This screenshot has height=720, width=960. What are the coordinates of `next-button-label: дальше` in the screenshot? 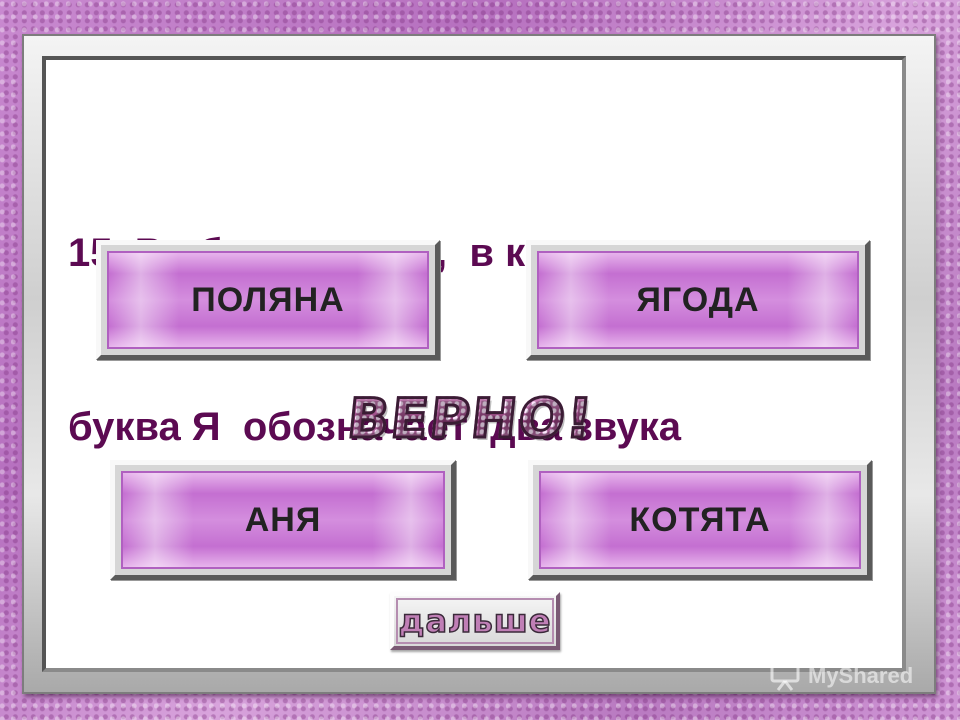 It's located at (475, 621).